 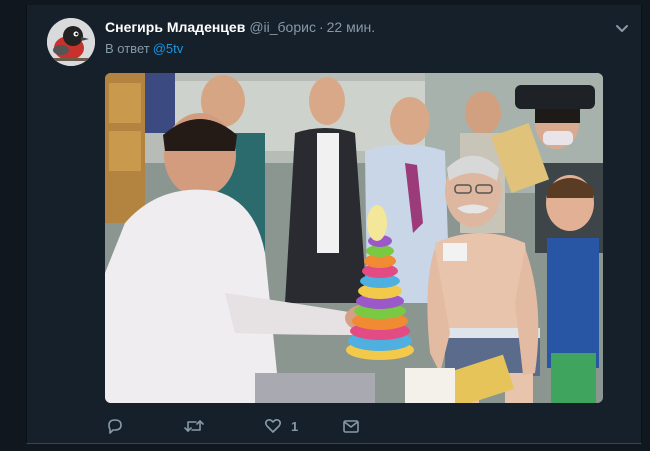 What do you see at coordinates (273, 425) in the screenshot?
I see `heart-icon` at bounding box center [273, 425].